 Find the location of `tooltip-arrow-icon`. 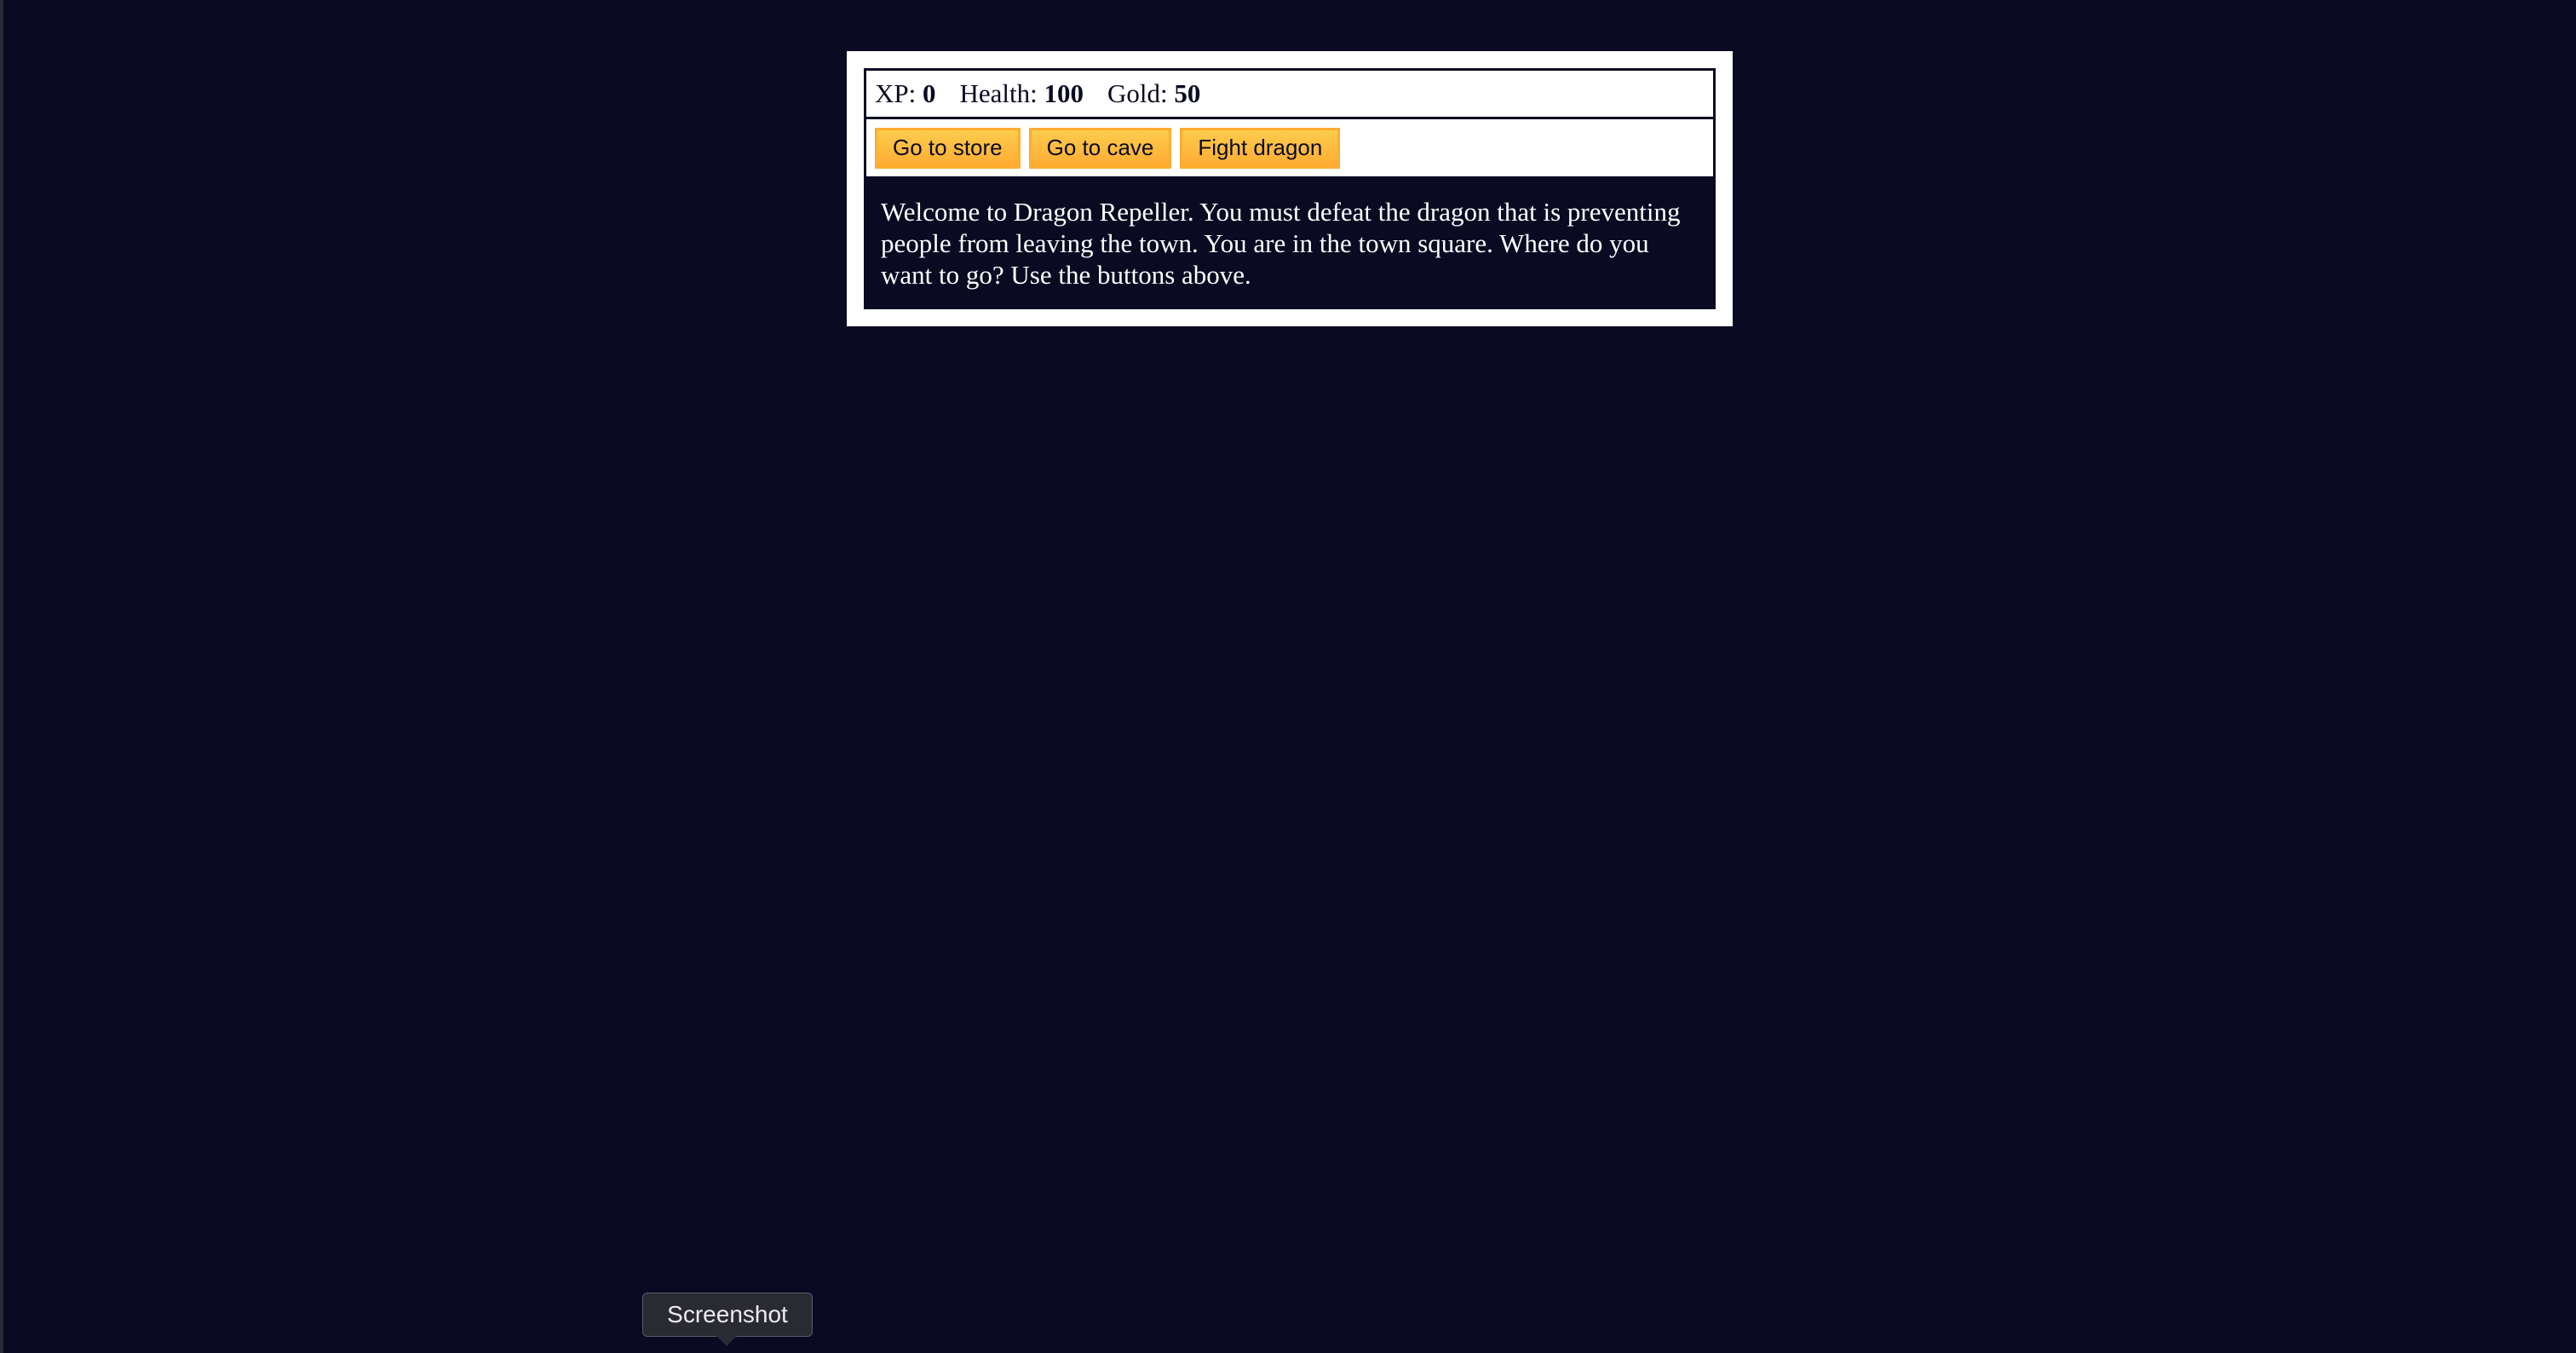

tooltip-arrow-icon is located at coordinates (727, 1341).